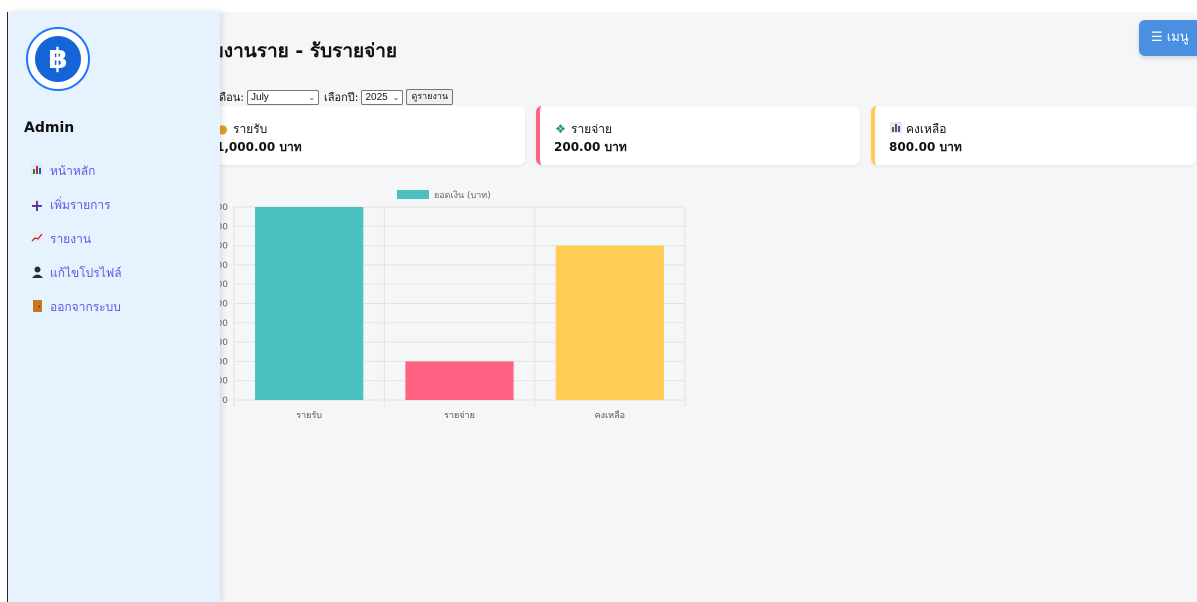 The height and width of the screenshot is (602, 1197). What do you see at coordinates (283, 97) in the screenshot?
I see `month-select: July ⌄` at bounding box center [283, 97].